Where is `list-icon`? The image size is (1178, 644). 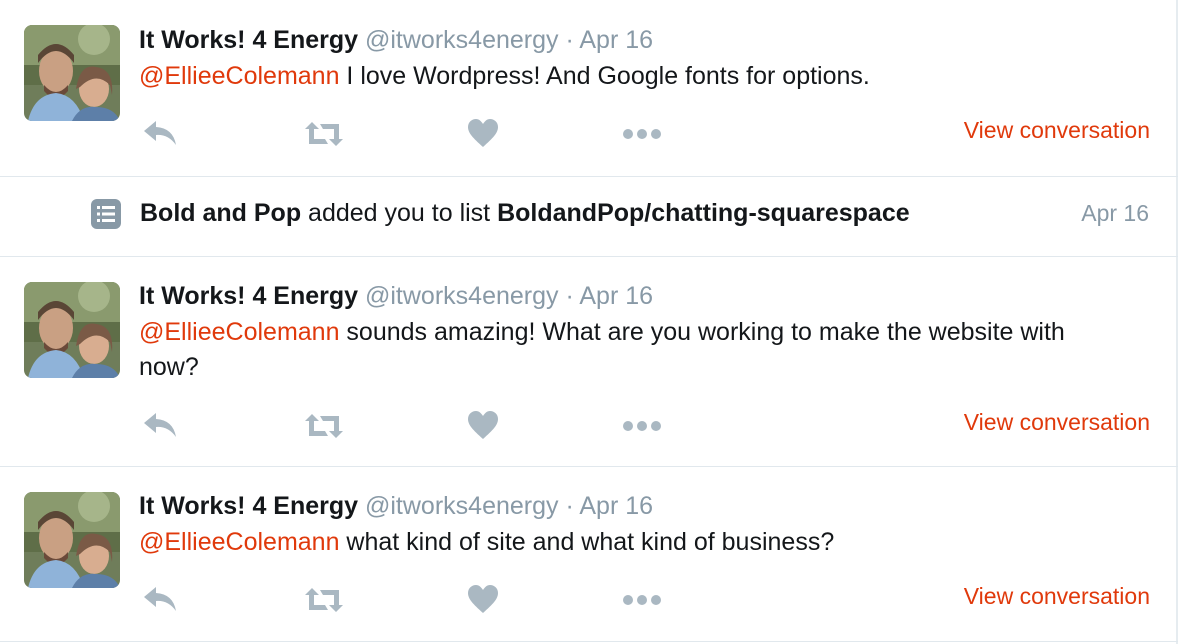
list-icon is located at coordinates (106, 214).